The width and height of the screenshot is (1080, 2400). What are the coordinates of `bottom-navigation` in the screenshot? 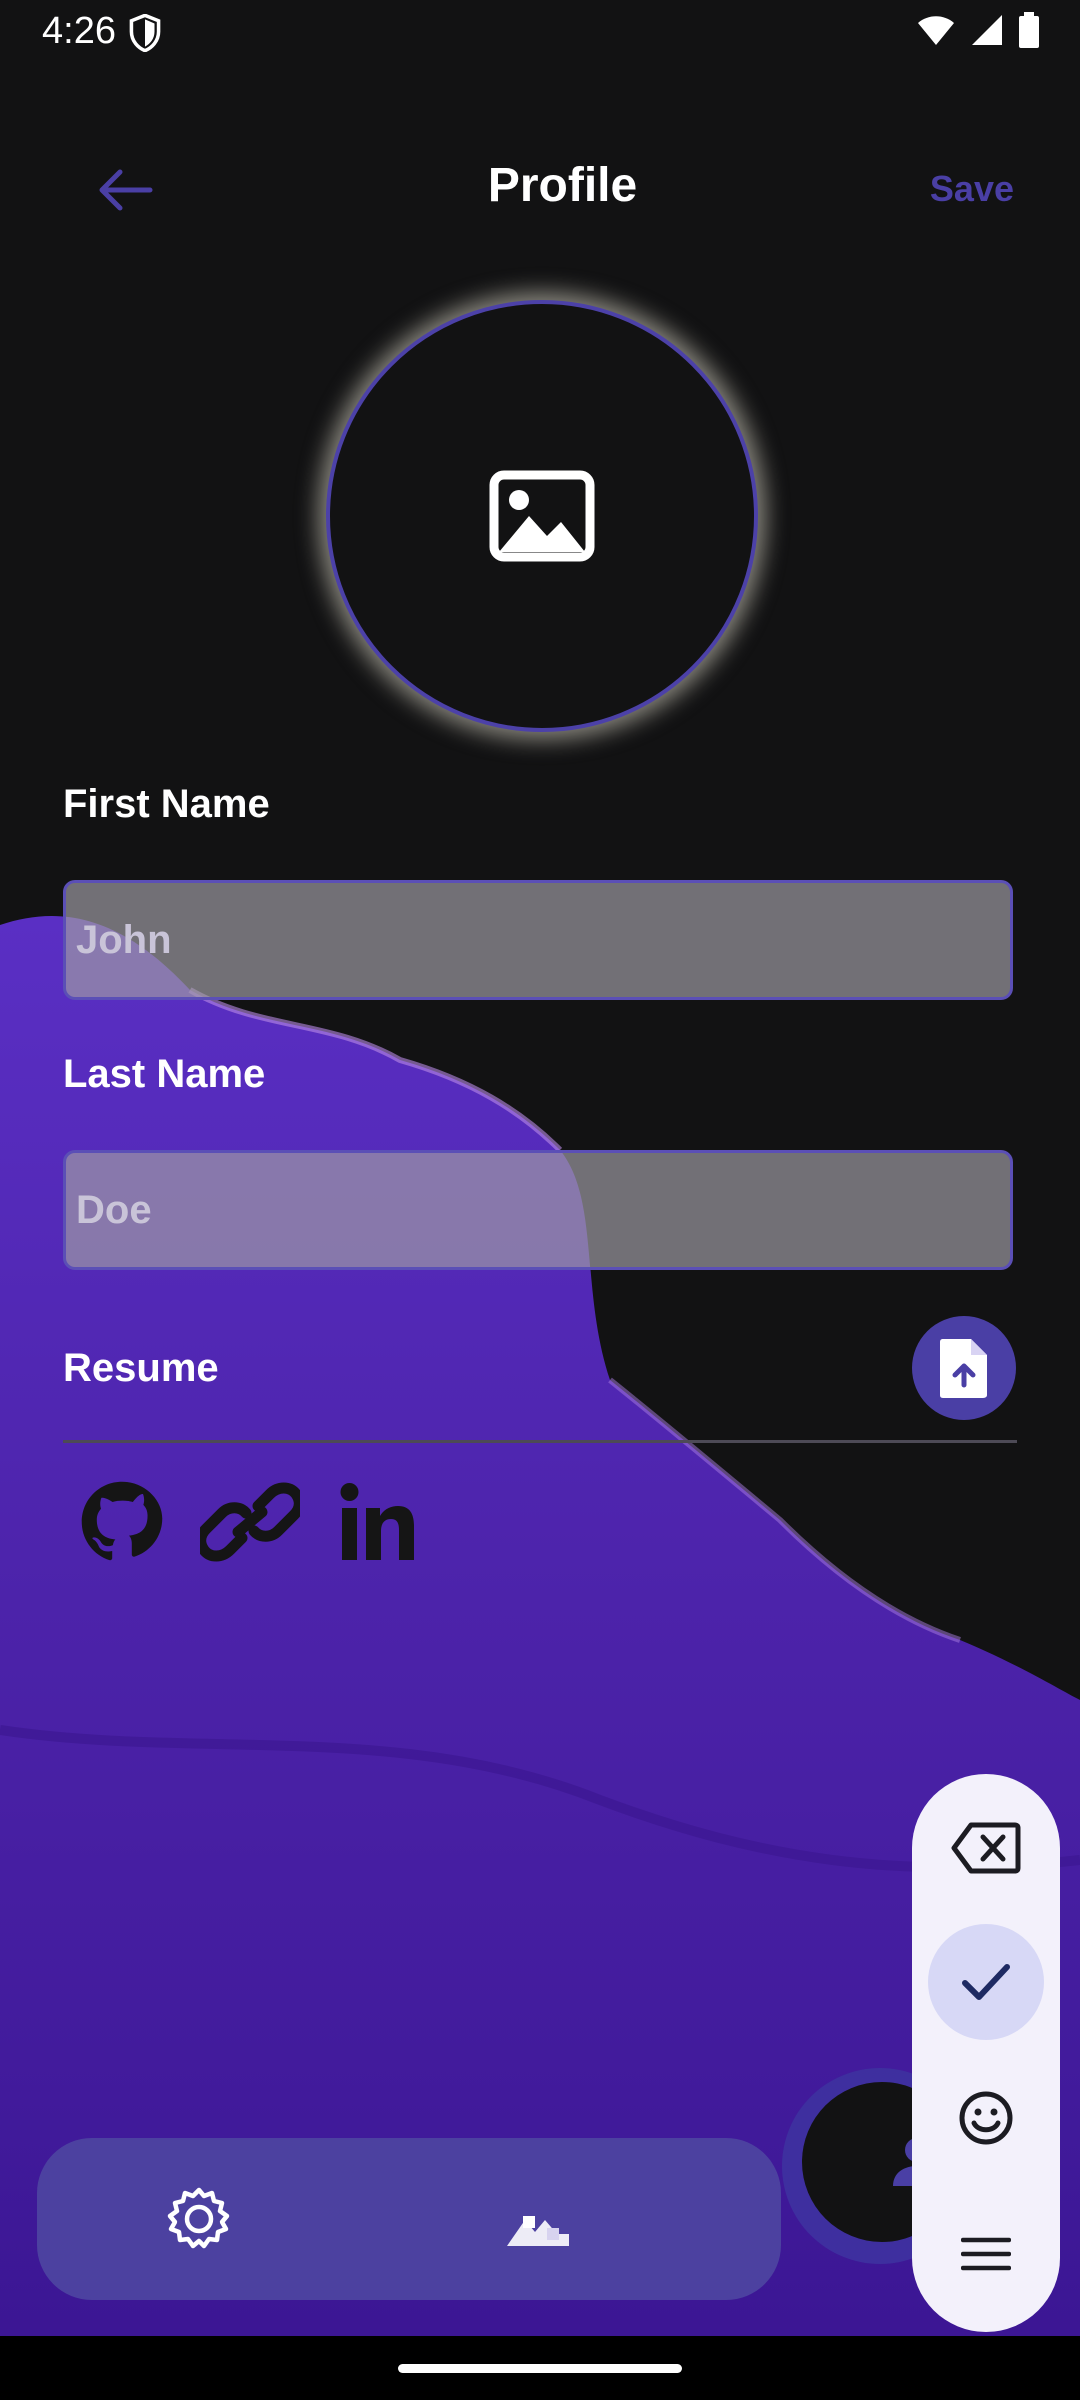 It's located at (409, 2219).